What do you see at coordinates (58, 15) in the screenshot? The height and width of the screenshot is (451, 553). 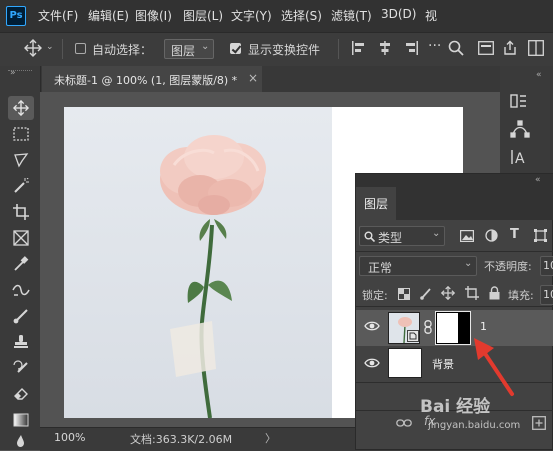 I see `menu-file: 文件(F)` at bounding box center [58, 15].